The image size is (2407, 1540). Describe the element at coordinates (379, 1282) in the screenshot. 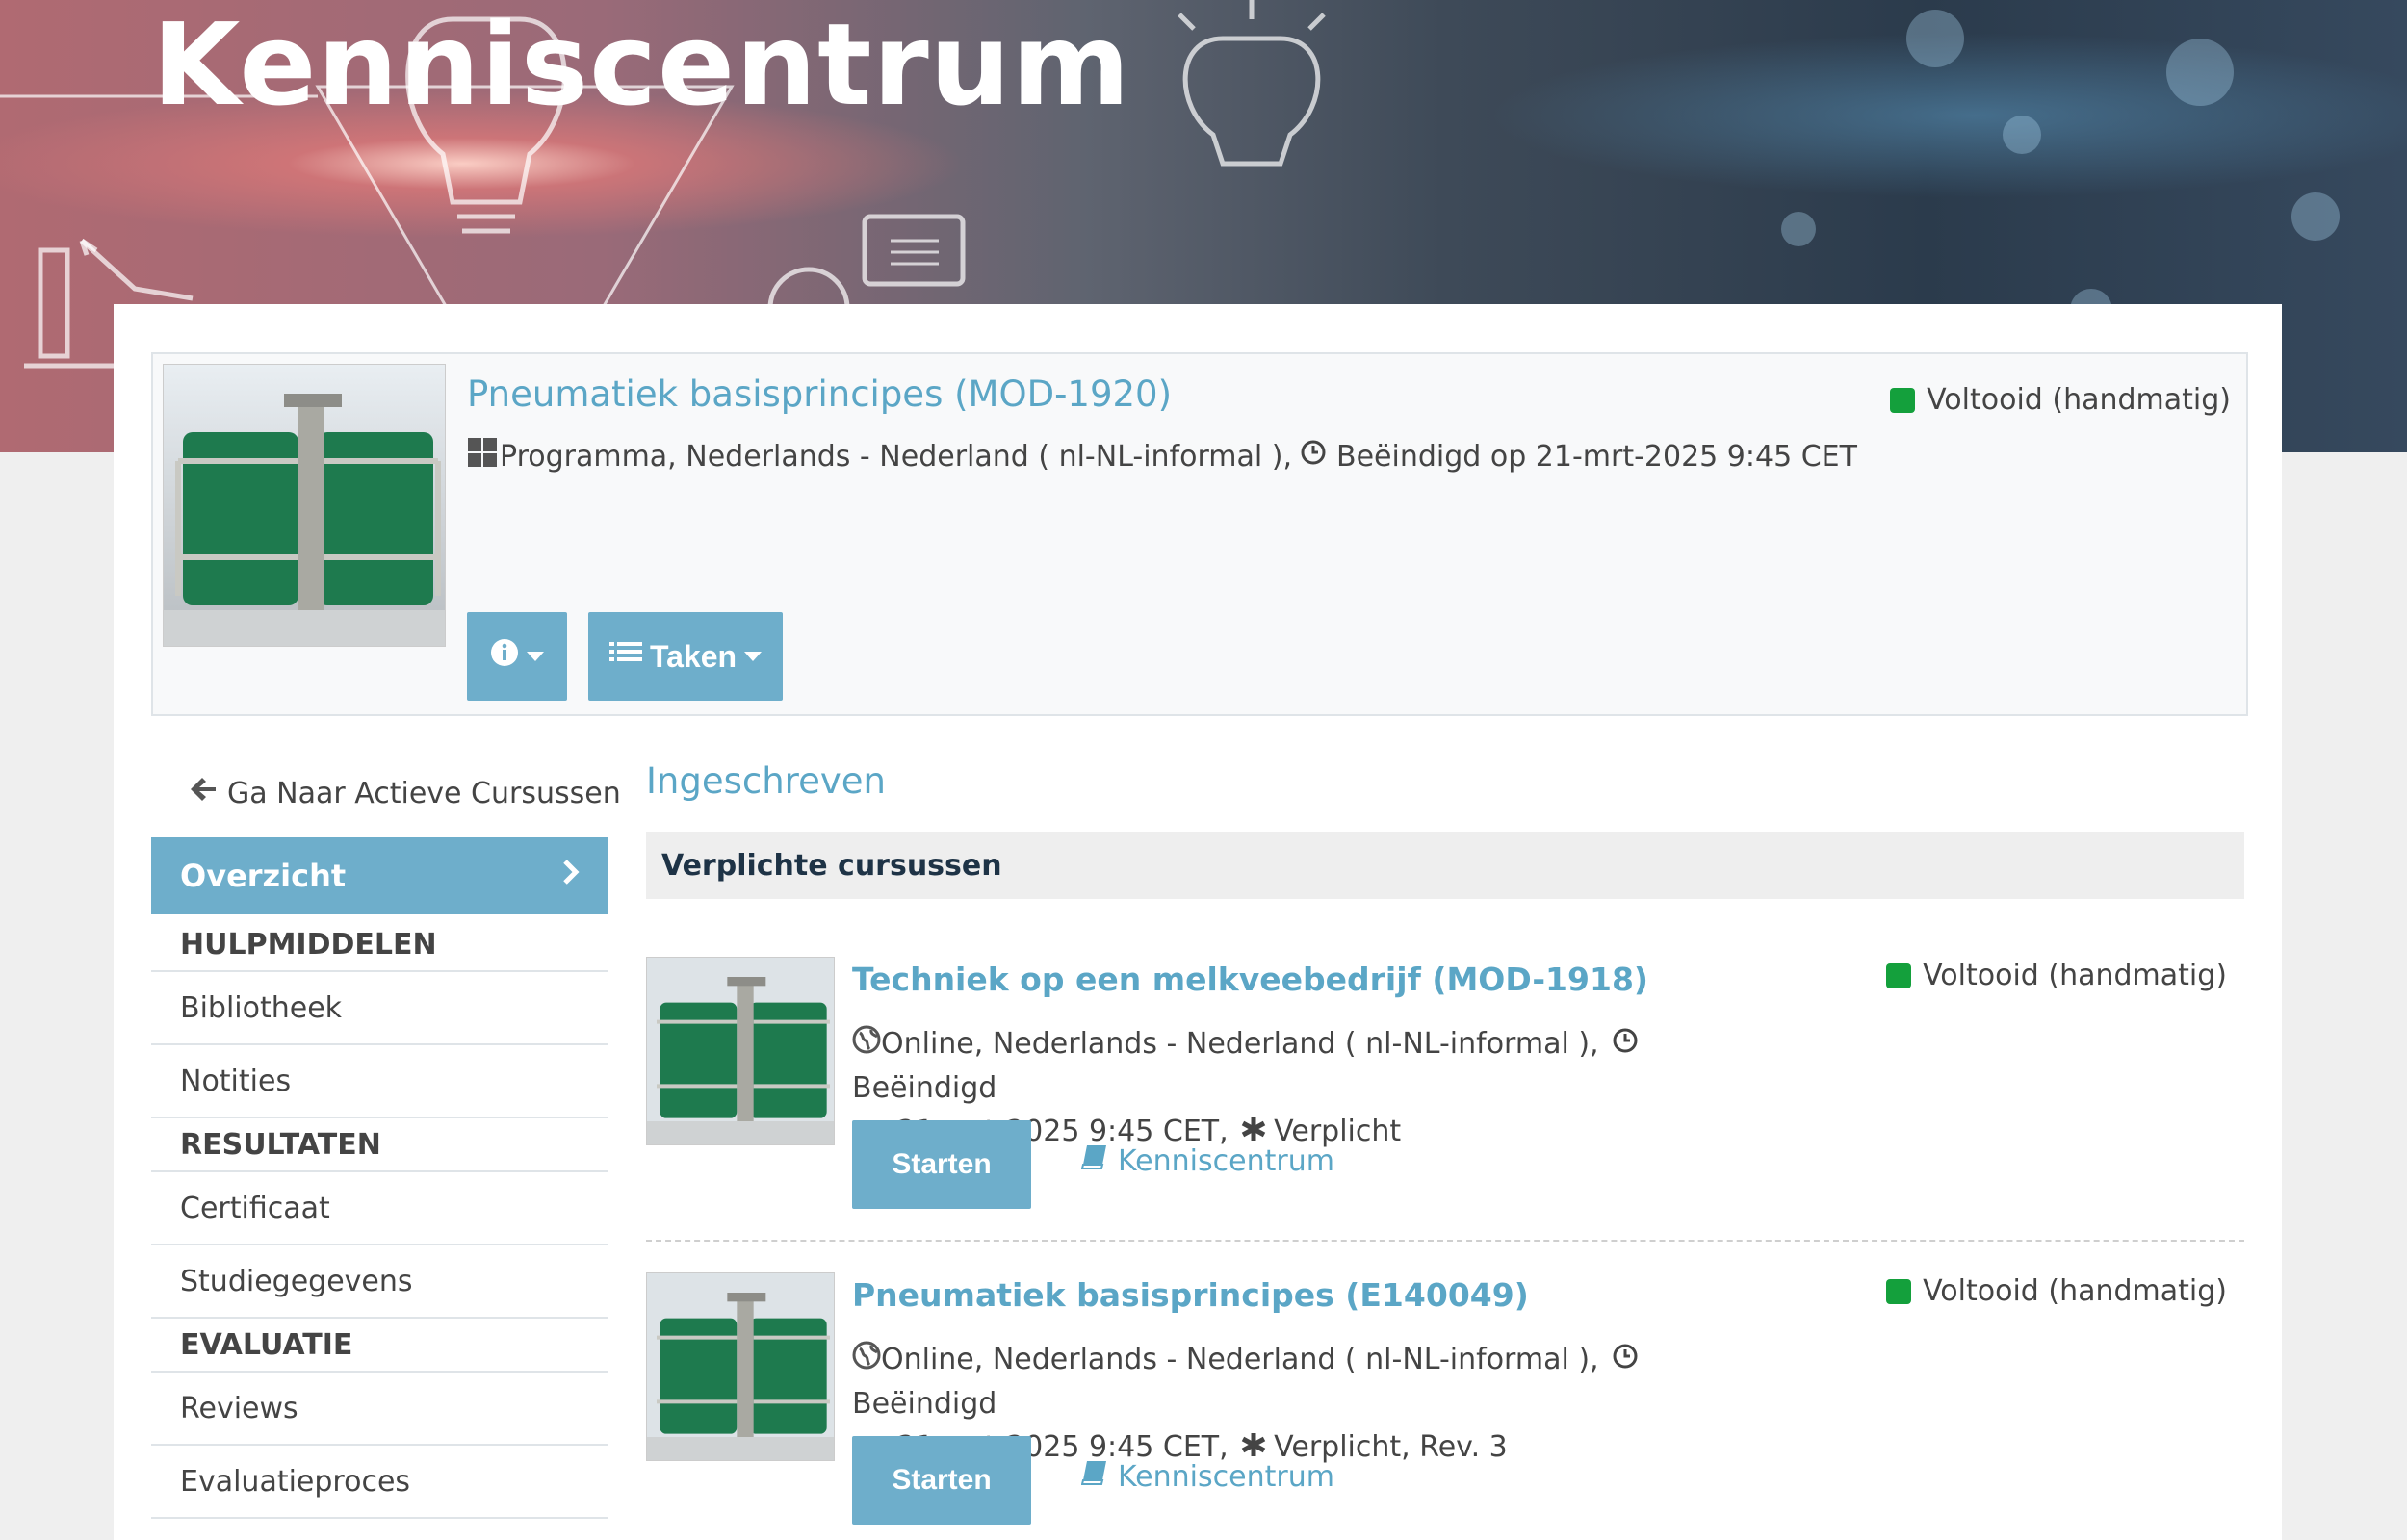

I see `nav-item-study-records: Studiegegevens` at that location.